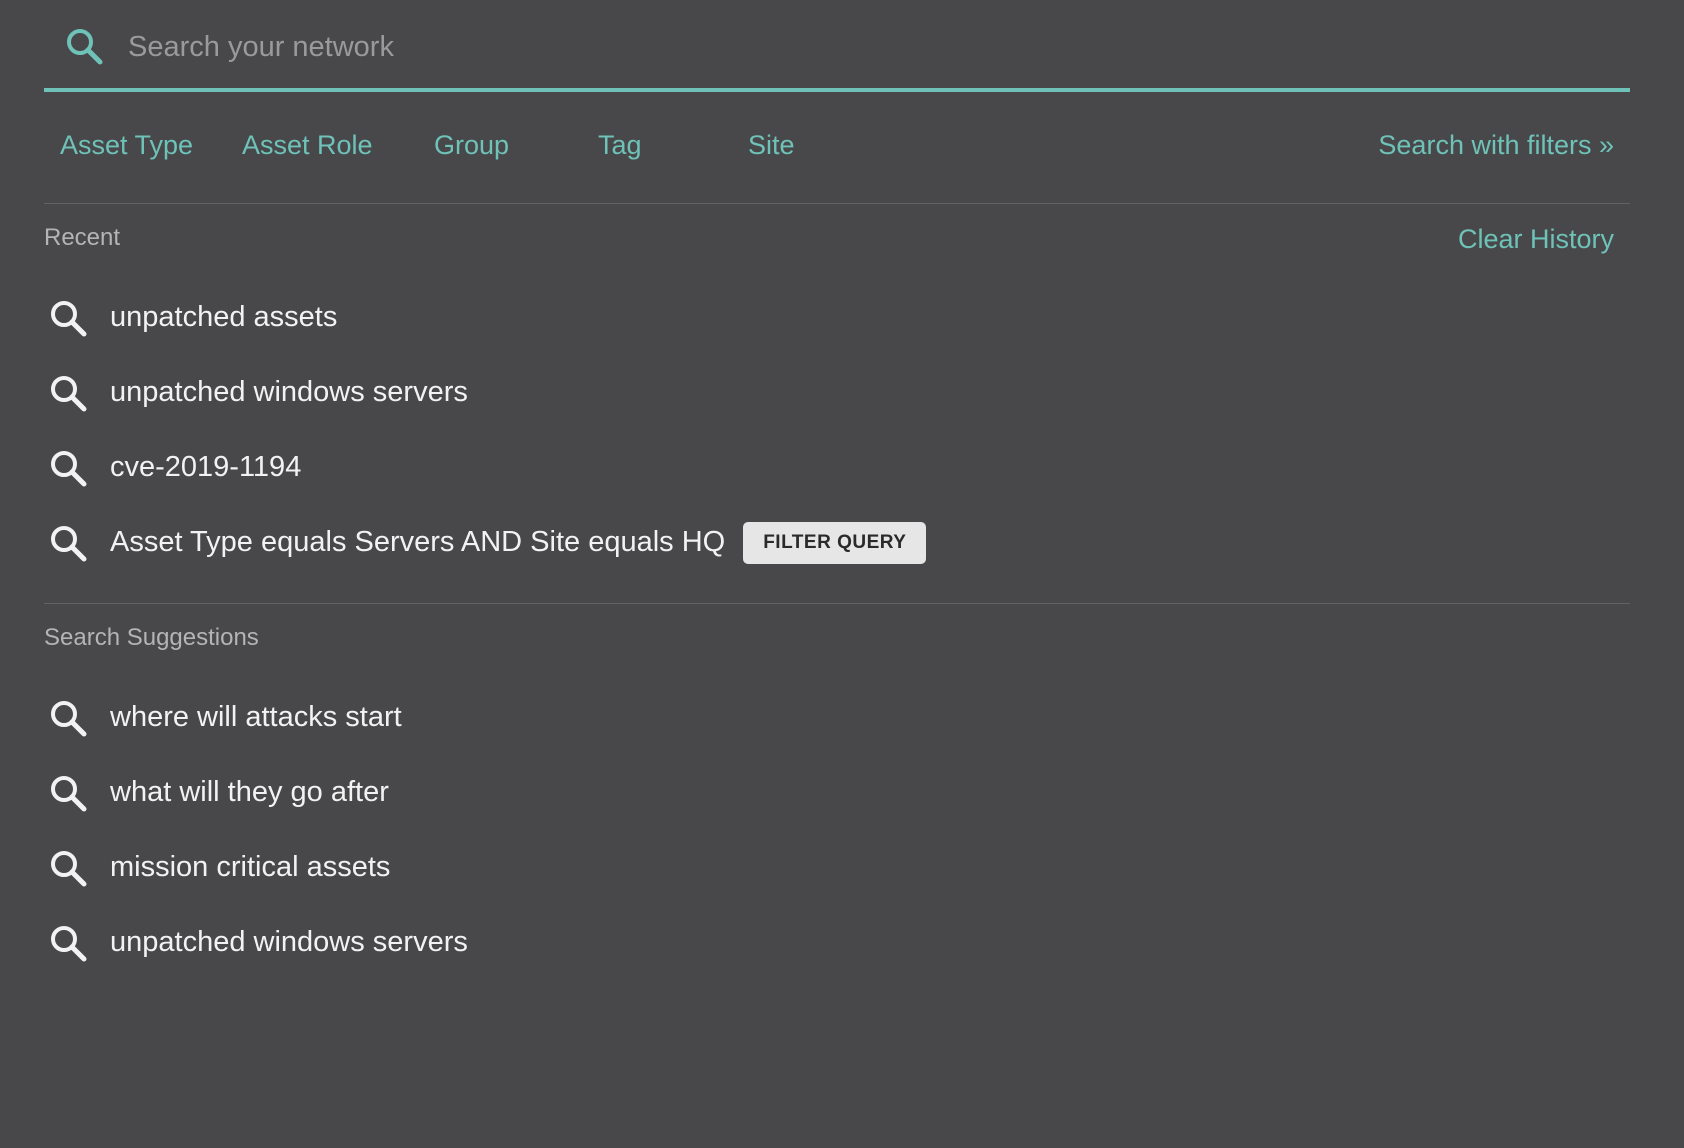 The height and width of the screenshot is (1148, 1684). I want to click on list-item: where will attacks start, so click(837, 717).